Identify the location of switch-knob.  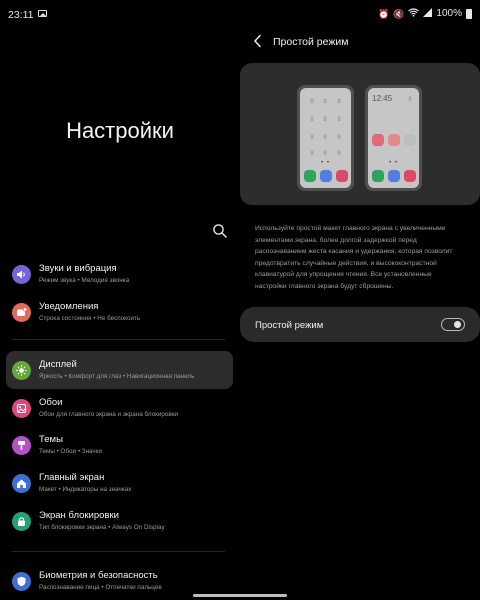
(457, 324).